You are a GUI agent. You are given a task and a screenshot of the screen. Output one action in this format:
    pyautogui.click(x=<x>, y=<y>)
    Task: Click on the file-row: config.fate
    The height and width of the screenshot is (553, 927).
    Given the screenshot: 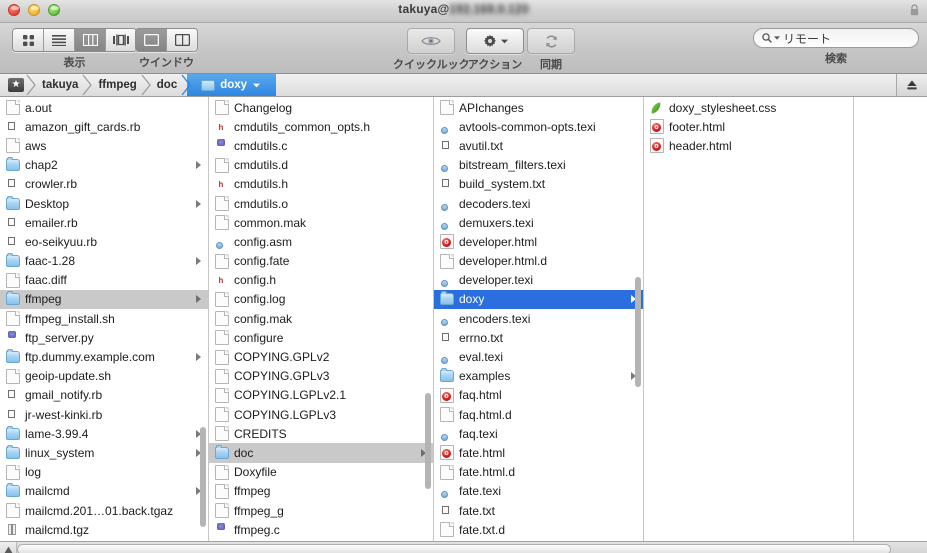 What is the action you would take?
    pyautogui.click(x=321, y=261)
    